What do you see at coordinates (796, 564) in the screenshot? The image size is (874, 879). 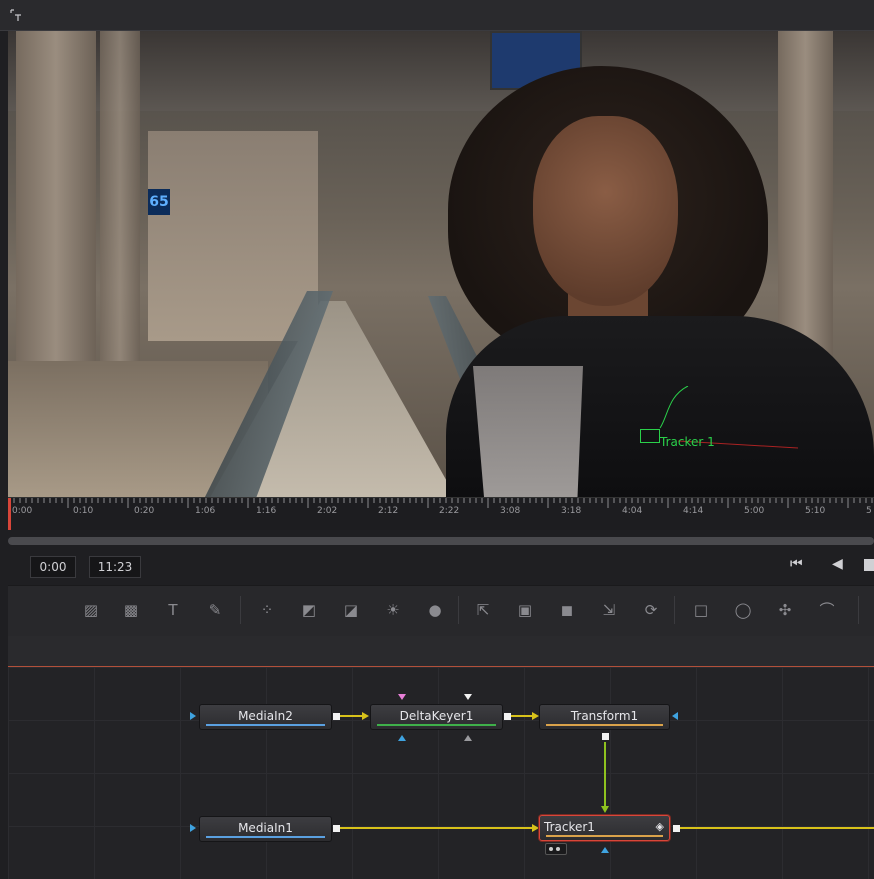 I see `skip-to-start-icon: ⏮` at bounding box center [796, 564].